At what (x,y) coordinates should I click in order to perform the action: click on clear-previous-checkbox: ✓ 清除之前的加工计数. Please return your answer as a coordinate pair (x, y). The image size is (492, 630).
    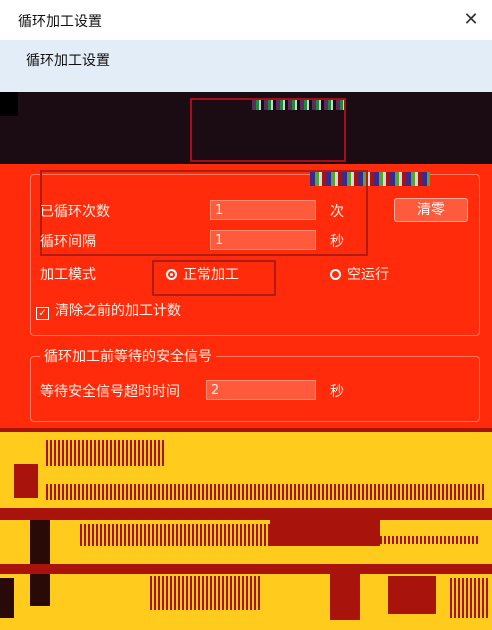
    Looking at the image, I should click on (108, 310).